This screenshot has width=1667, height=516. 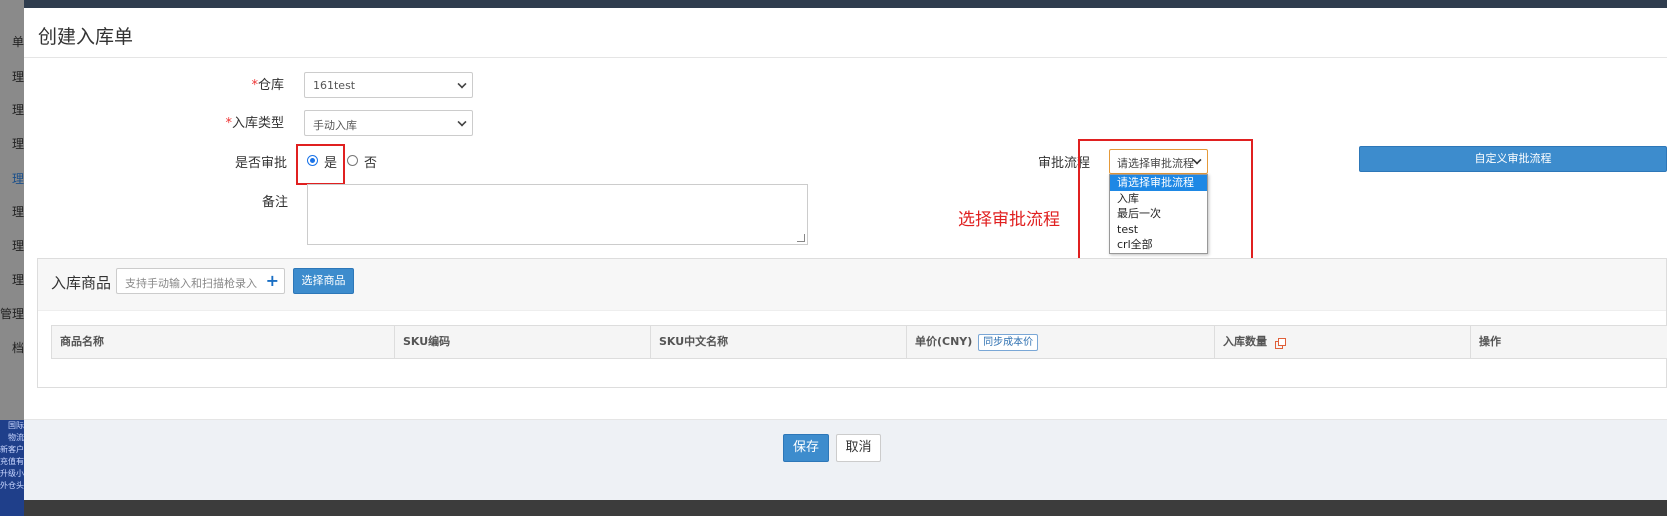 I want to click on approval-yes-label: 是, so click(x=331, y=163).